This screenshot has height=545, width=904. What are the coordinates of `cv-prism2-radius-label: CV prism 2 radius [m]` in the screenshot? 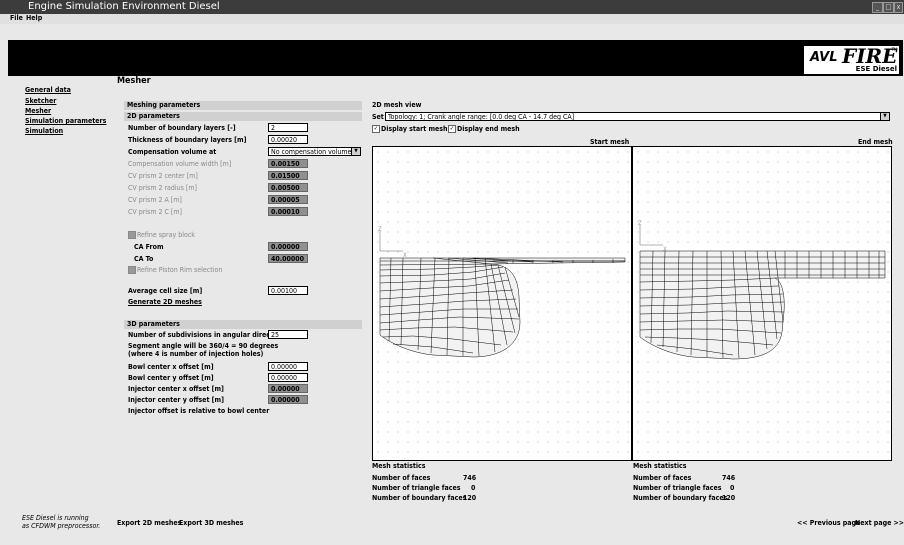 It's located at (162, 188).